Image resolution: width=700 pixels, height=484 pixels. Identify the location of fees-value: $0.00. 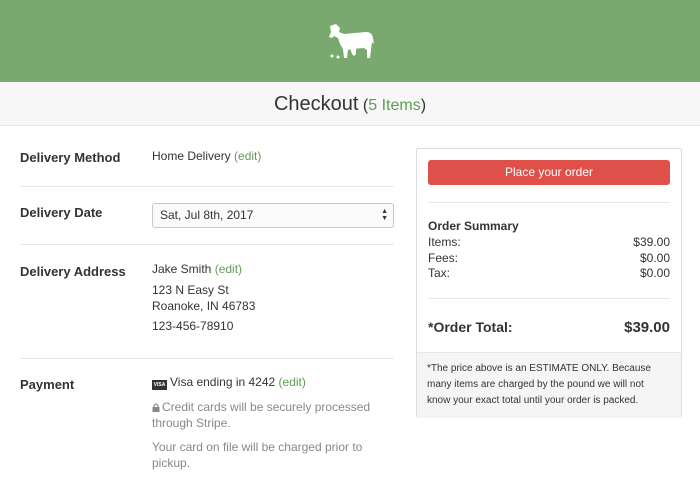
(654, 258).